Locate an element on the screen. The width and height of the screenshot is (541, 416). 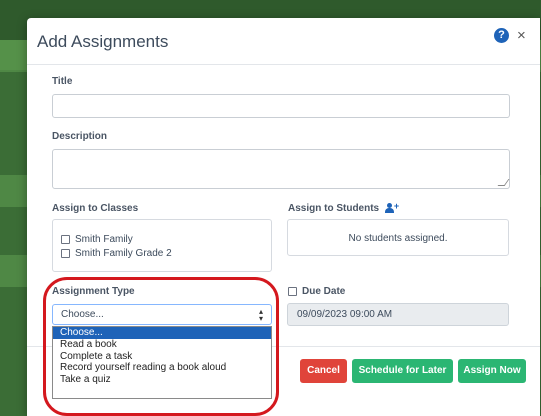
dropdown-option: Complete a task is located at coordinates (162, 357).